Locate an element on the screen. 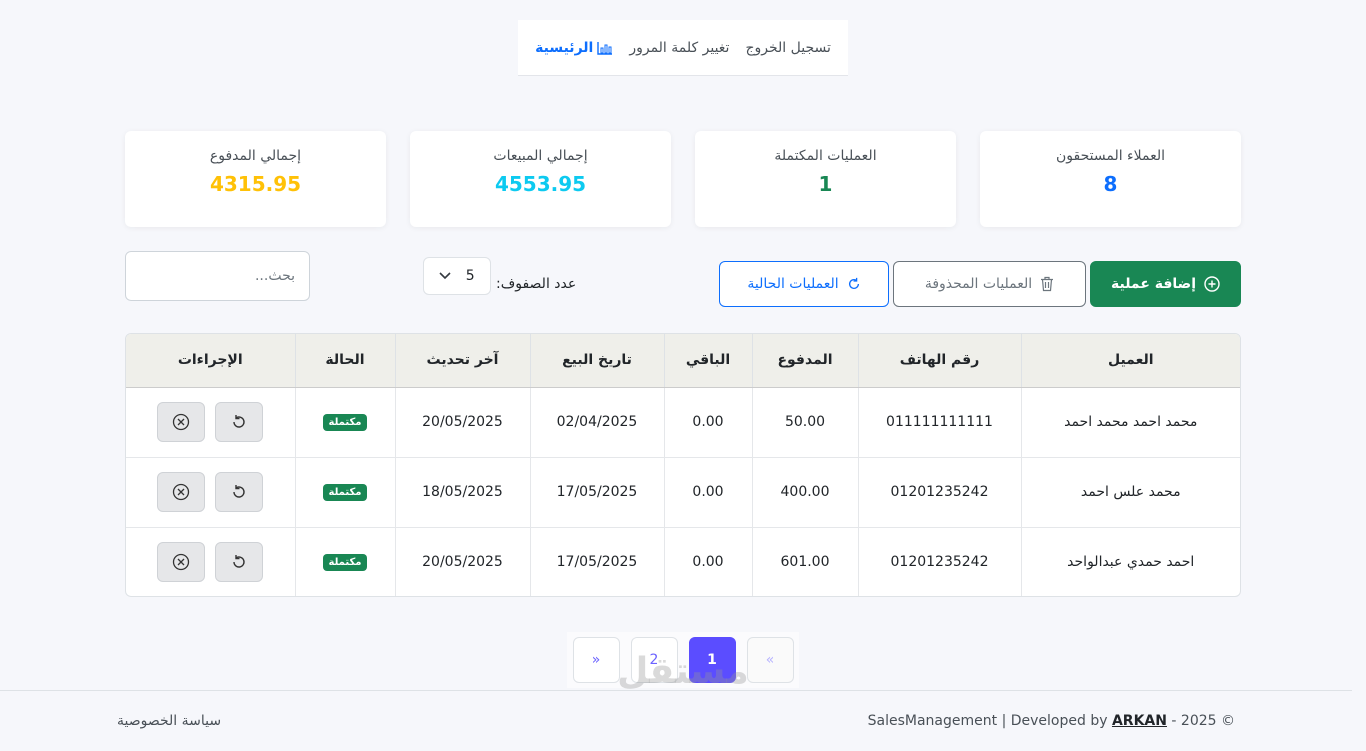 This screenshot has height=751, width=1366. nav-change-password-link: تغيير كلمة المرور is located at coordinates (679, 48).